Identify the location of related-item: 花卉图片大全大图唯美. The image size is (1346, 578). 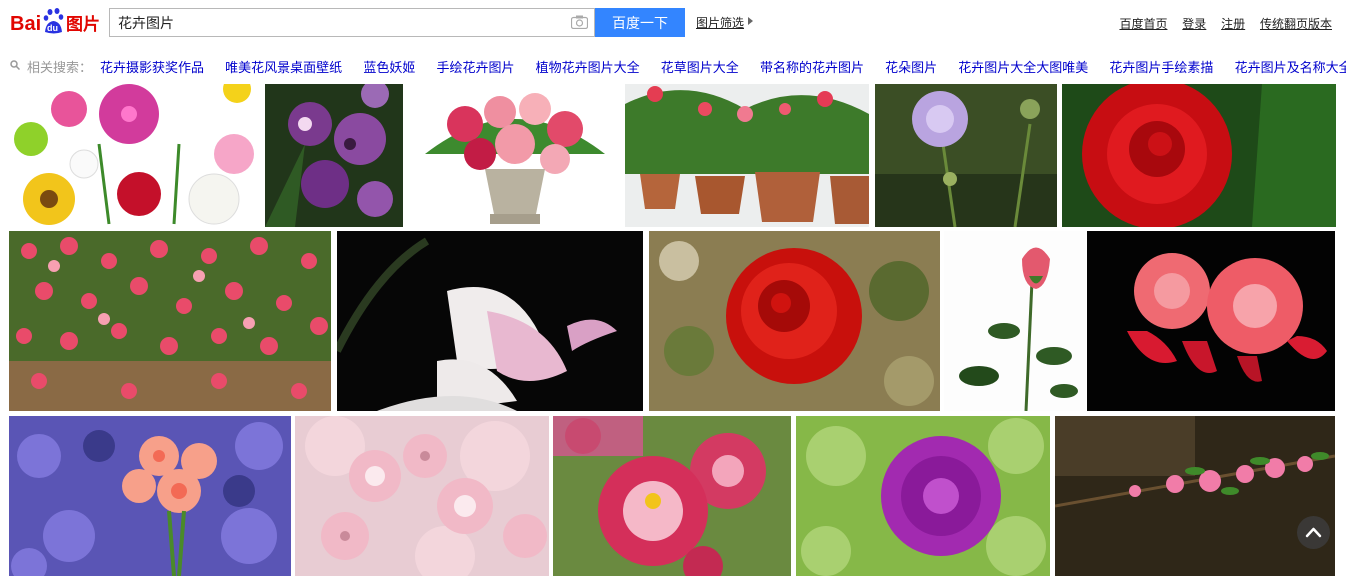
(1023, 68).